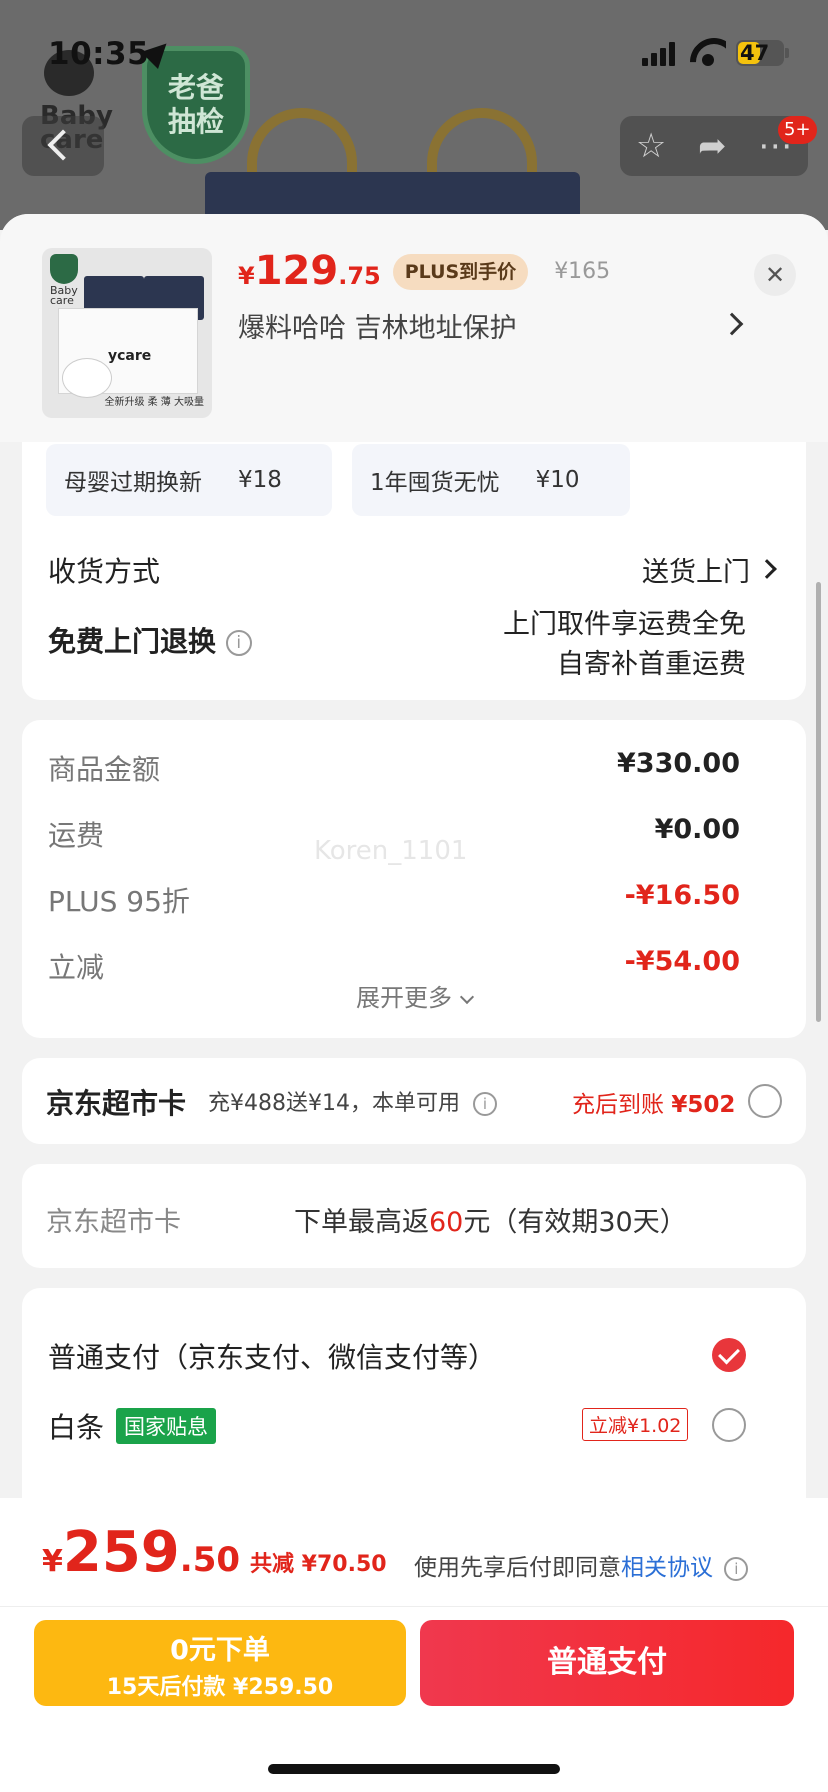 The image size is (828, 1792). What do you see at coordinates (581, 1565) in the screenshot?
I see `agreement-text: 使用先享后付即同意相关协议 i` at bounding box center [581, 1565].